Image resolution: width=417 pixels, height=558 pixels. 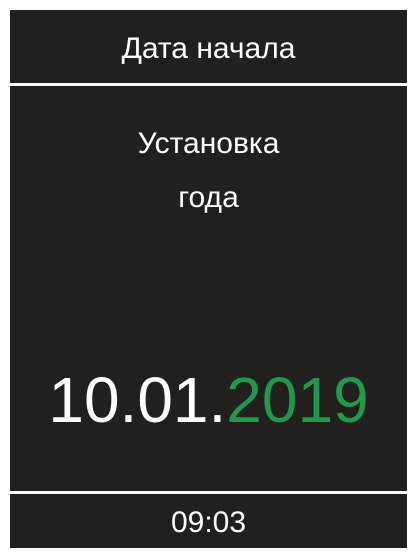 What do you see at coordinates (137, 400) in the screenshot?
I see `date-day-month: 10.01.` at bounding box center [137, 400].